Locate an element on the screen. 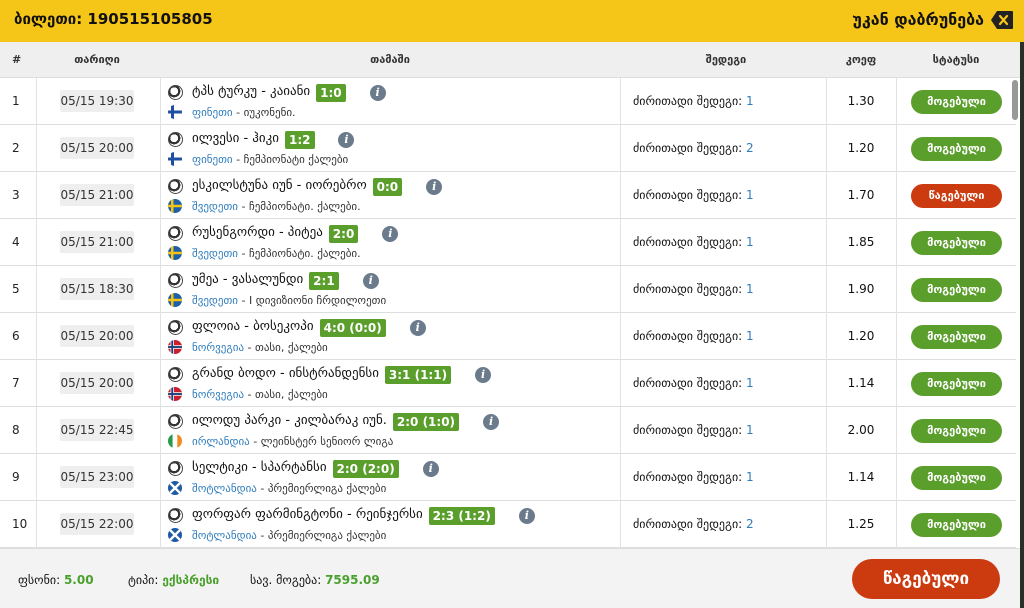  possible-payout: სავ. მოგება: 7595.09 is located at coordinates (315, 580).